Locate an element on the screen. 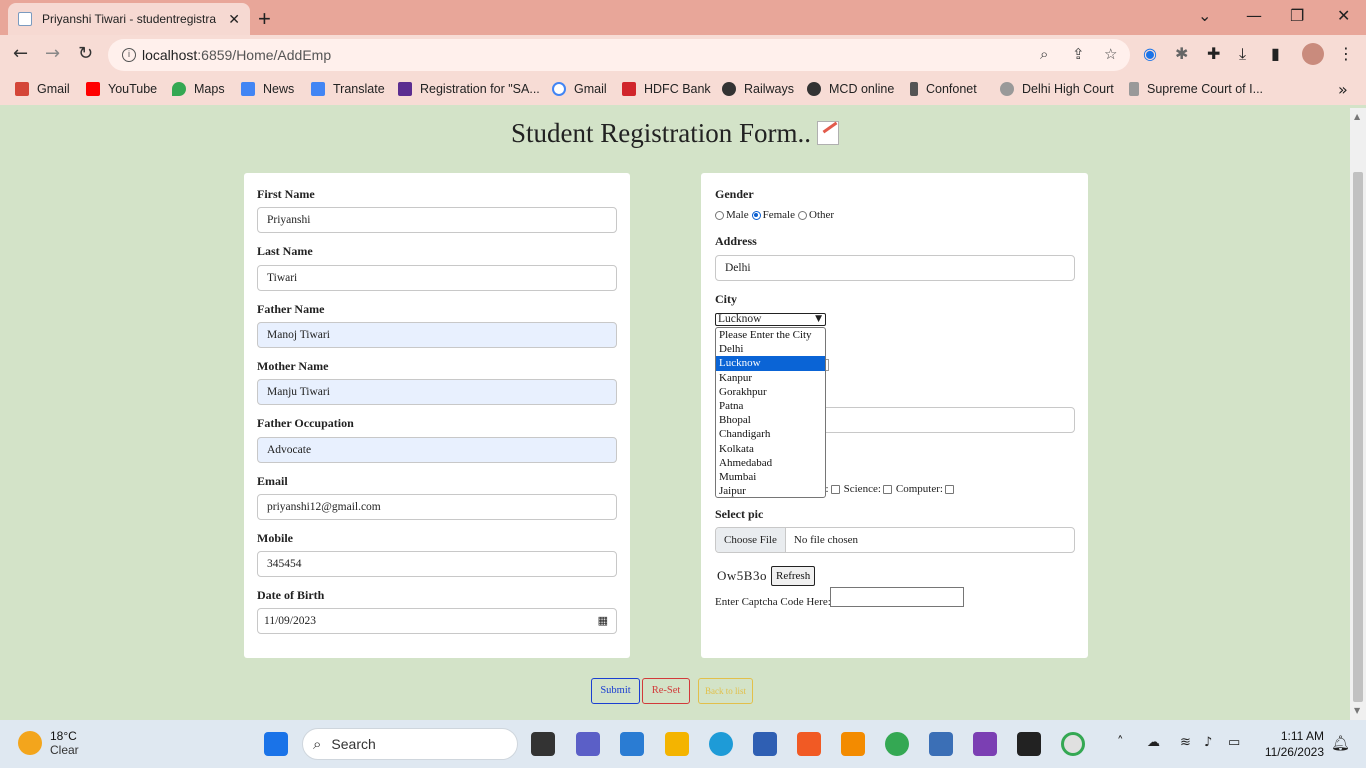 The height and width of the screenshot is (768, 1366). last-name-field: Tiwari is located at coordinates (437, 278).